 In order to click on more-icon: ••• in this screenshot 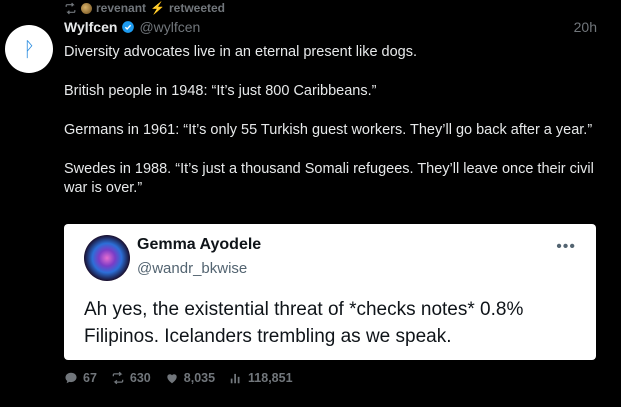, I will do `click(566, 247)`.